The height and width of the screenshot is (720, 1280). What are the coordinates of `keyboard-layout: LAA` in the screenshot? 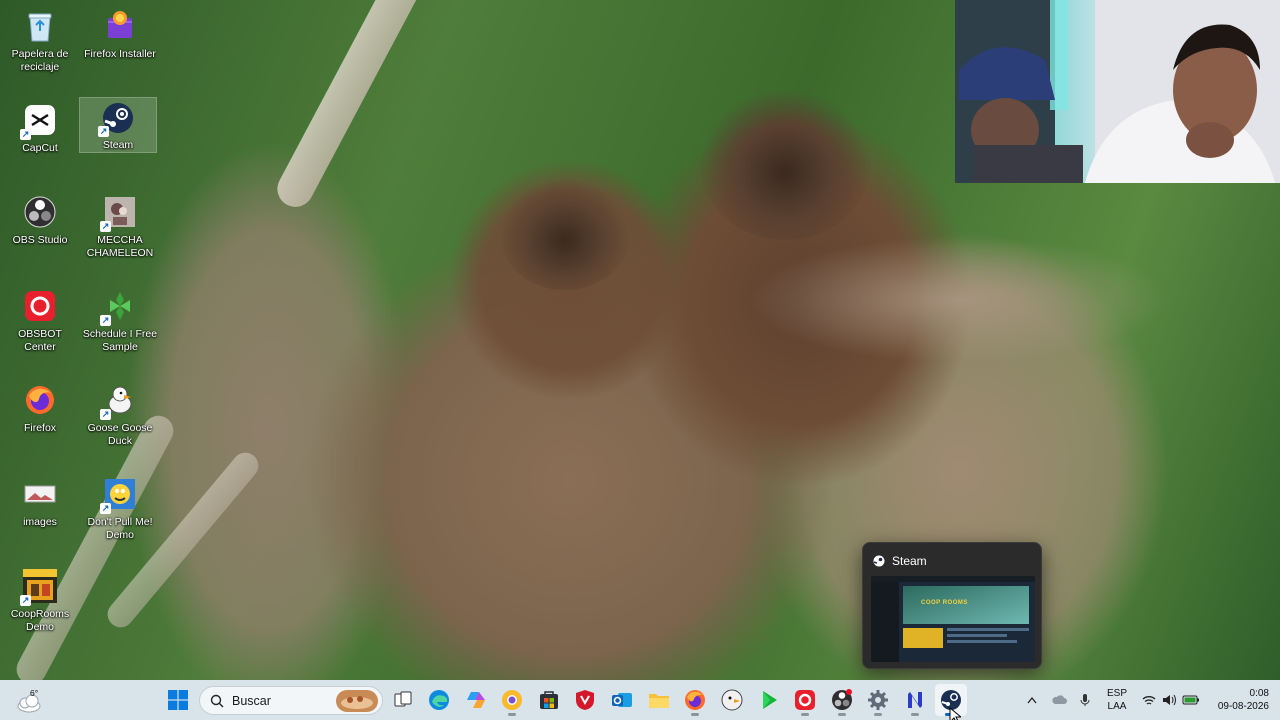 It's located at (1117, 706).